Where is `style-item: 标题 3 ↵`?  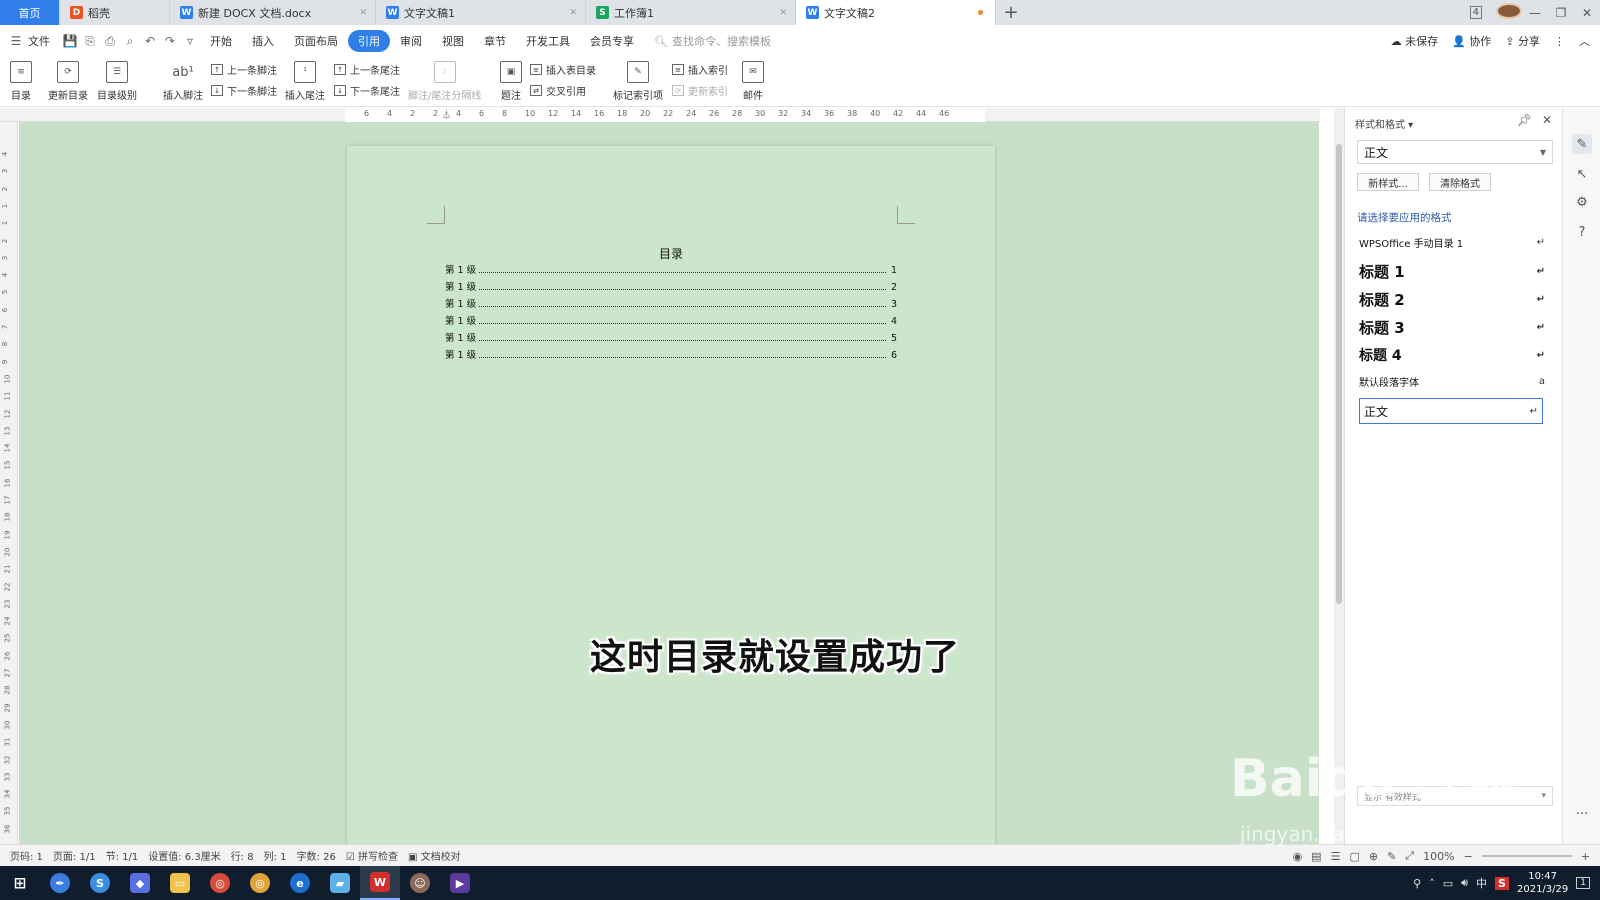
style-item: 标题 3 ↵ is located at coordinates (1454, 327).